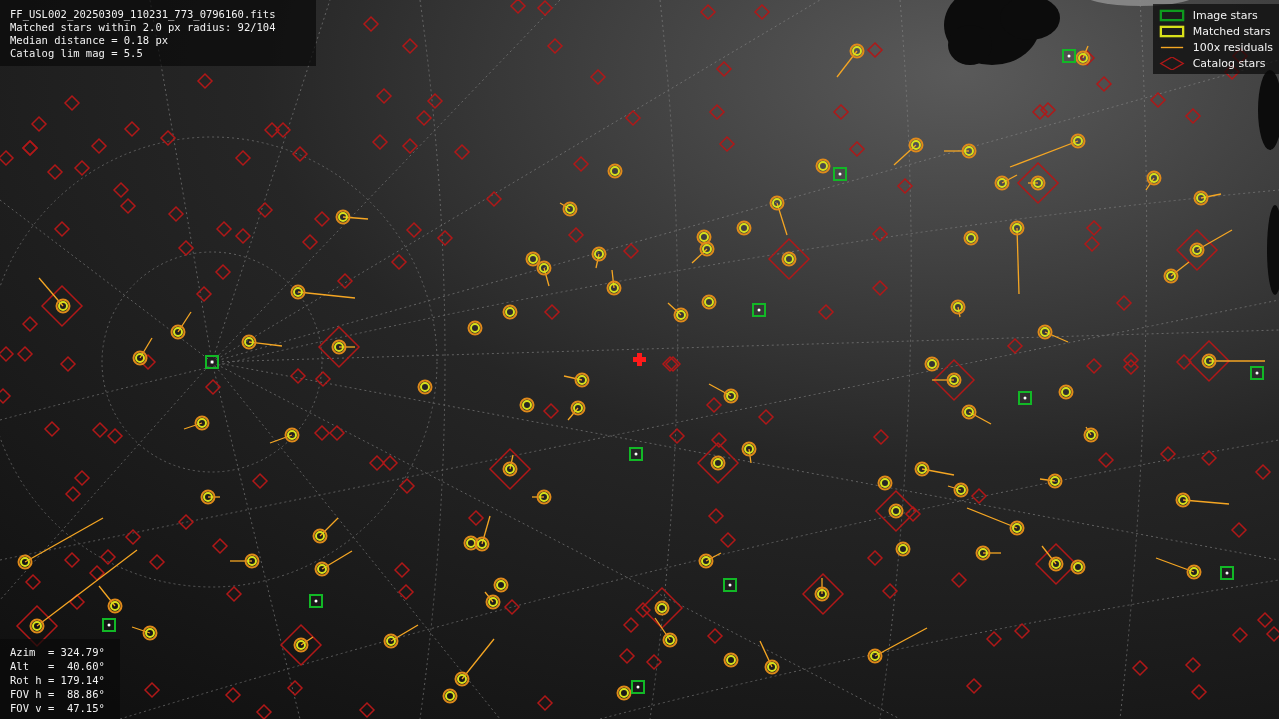  Describe the element at coordinates (143, 27) in the screenshot. I see `info-text: Matched stars within 2.0 px radius: 92/104` at that location.